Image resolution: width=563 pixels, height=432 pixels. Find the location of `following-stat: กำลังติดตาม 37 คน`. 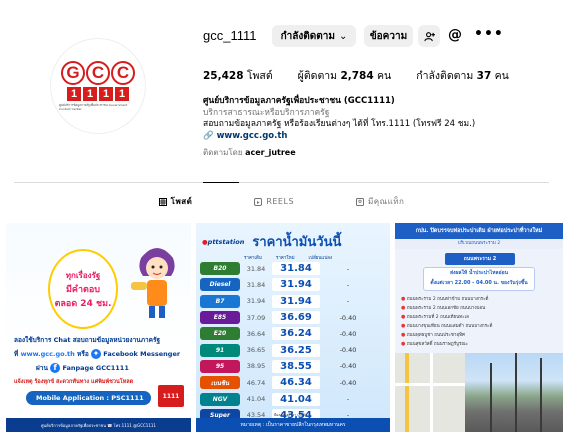

following-stat: กำลังติดตาม 37 คน is located at coordinates (462, 75).